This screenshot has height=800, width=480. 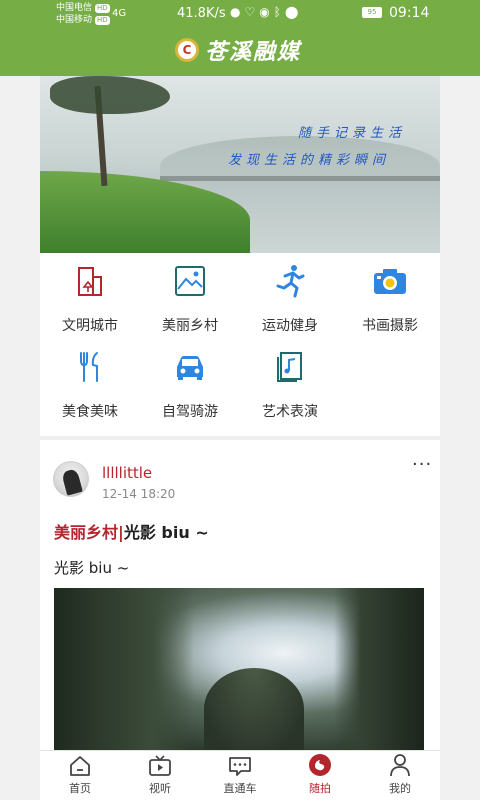 What do you see at coordinates (20, 438) in the screenshot?
I see `left-margin` at bounding box center [20, 438].